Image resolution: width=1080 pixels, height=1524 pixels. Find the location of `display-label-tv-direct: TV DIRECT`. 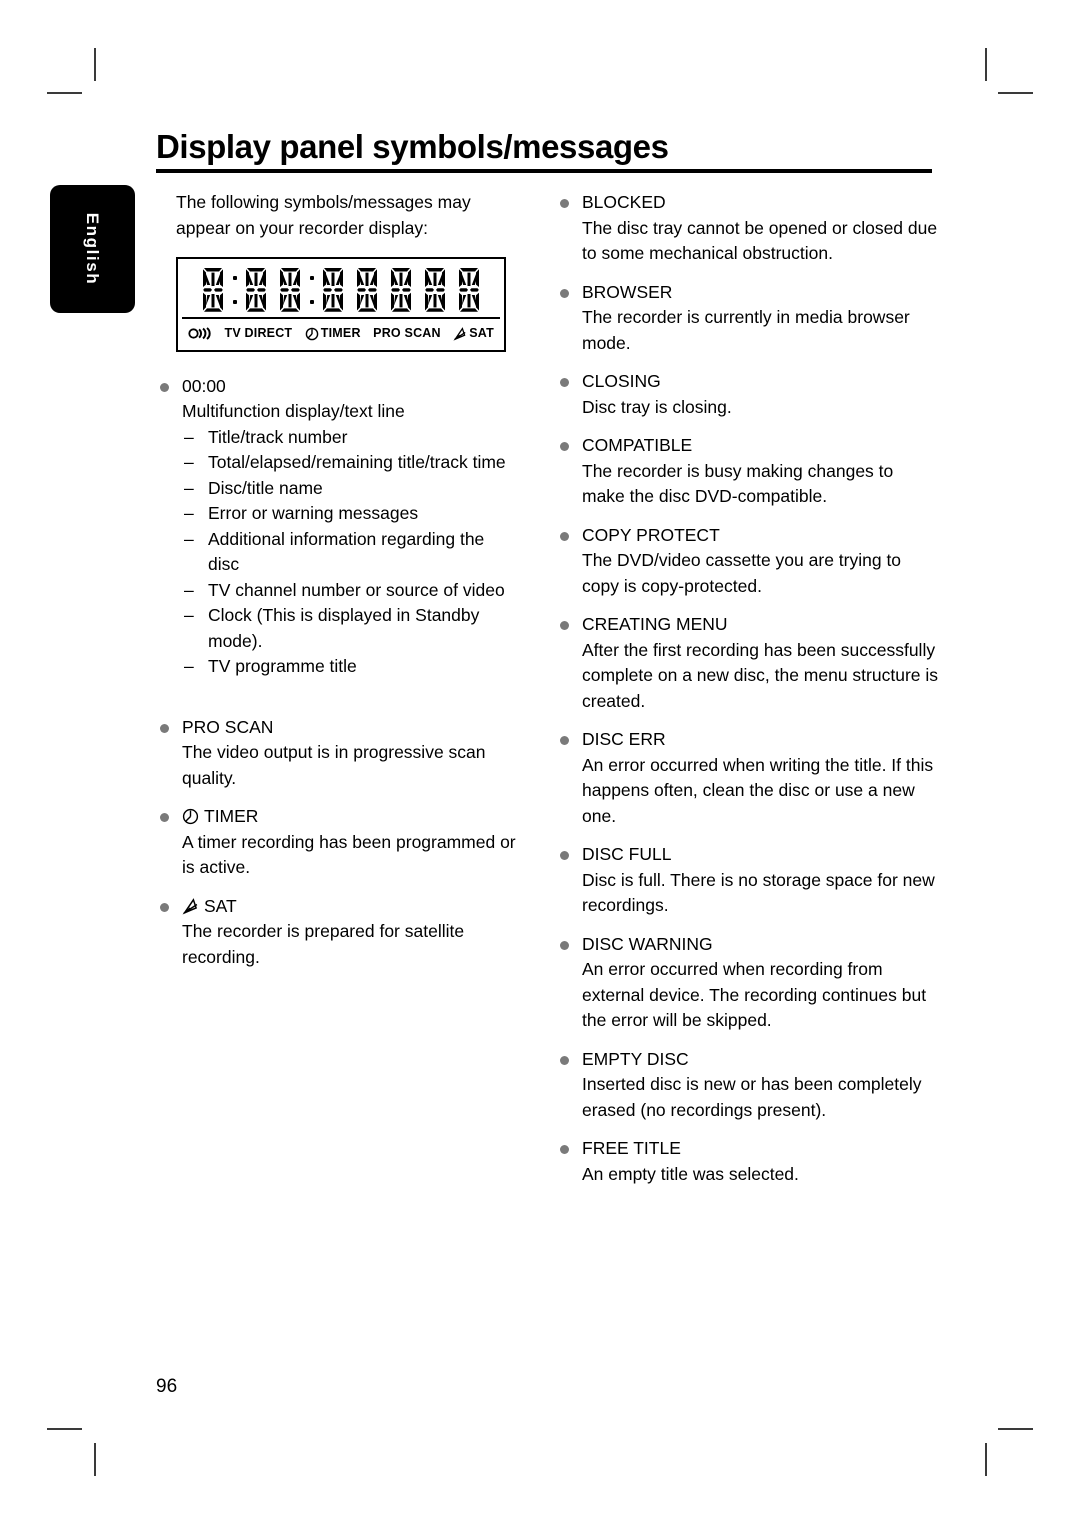

display-label-tv-direct: TV DIRECT is located at coordinates (259, 334).